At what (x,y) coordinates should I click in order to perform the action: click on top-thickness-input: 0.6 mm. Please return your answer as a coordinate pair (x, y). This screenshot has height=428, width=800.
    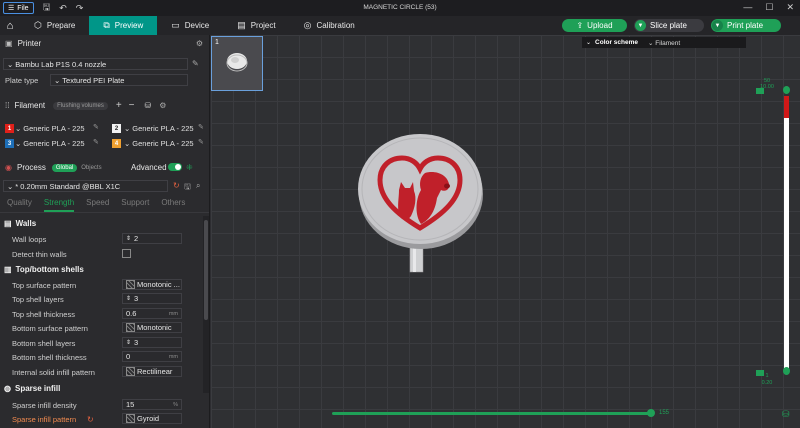
    Looking at the image, I should click on (152, 313).